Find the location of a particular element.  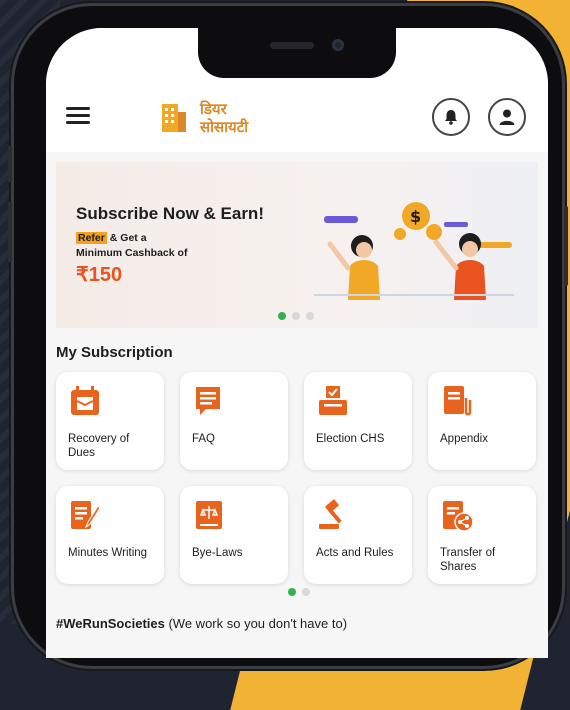

tile-acts-and-rules: Acts and Rules is located at coordinates (358, 535).